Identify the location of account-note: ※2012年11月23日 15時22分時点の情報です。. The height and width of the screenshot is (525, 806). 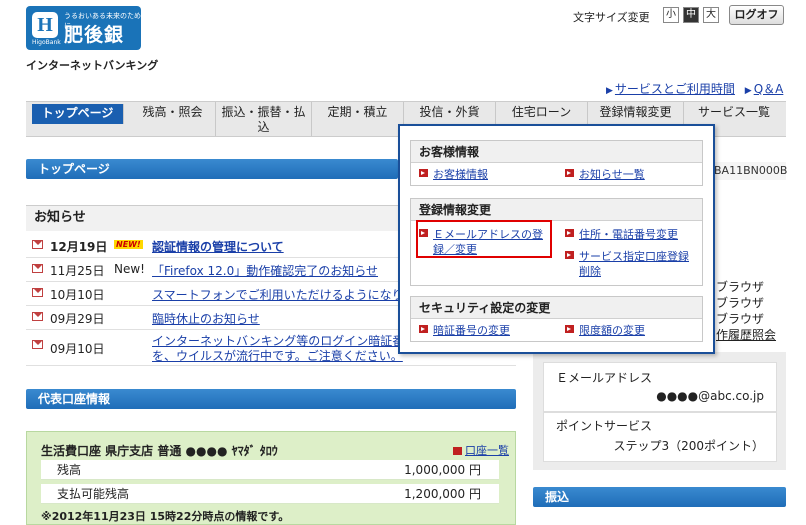
(165, 516).